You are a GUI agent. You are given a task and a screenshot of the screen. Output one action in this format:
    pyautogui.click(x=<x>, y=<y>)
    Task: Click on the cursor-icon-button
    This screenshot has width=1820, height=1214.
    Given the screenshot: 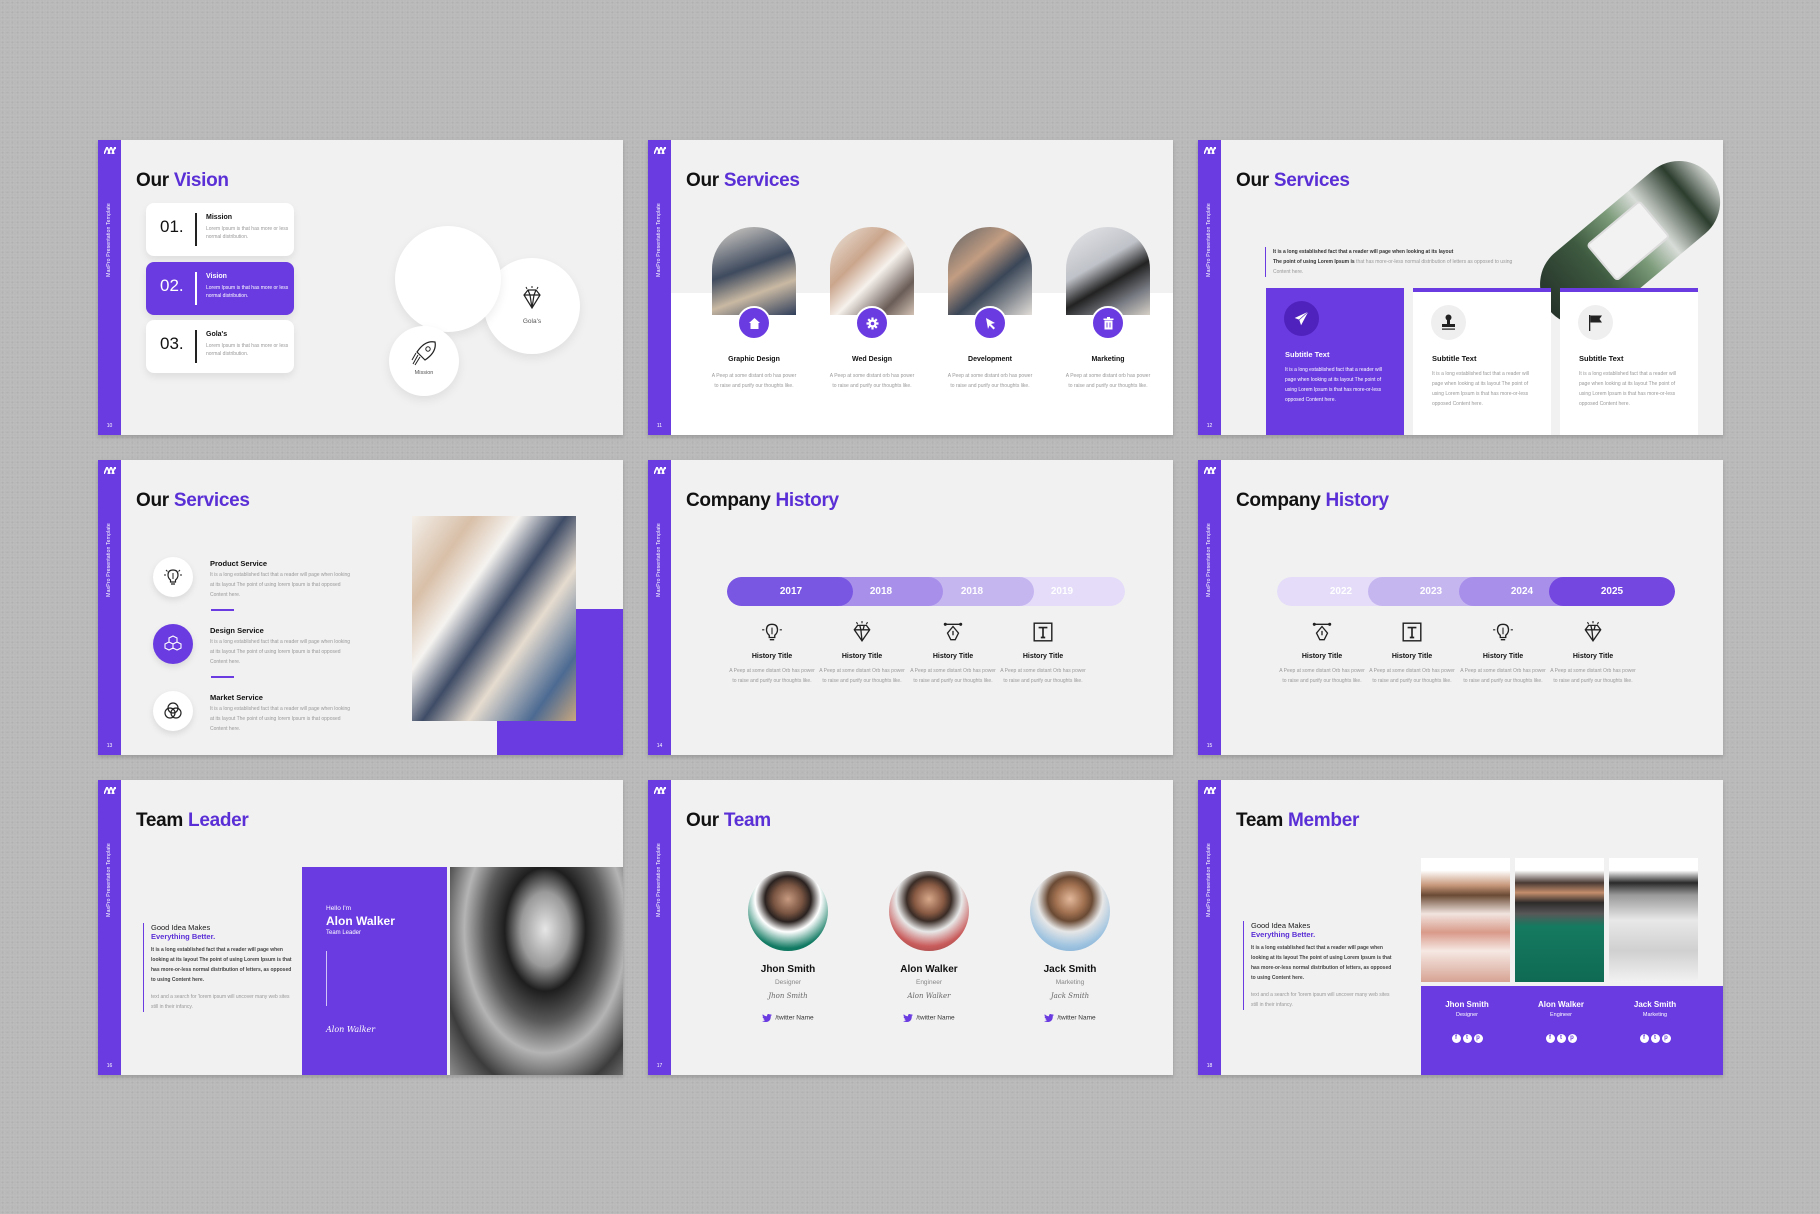 What is the action you would take?
    pyautogui.click(x=990, y=323)
    